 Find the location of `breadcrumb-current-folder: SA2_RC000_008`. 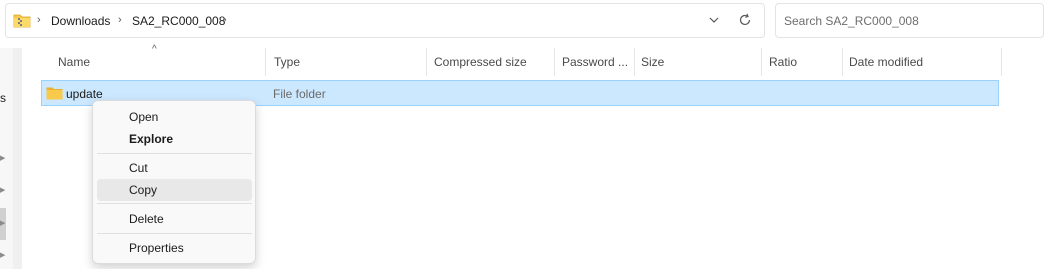

breadcrumb-current-folder: SA2_RC000_008 is located at coordinates (178, 21).